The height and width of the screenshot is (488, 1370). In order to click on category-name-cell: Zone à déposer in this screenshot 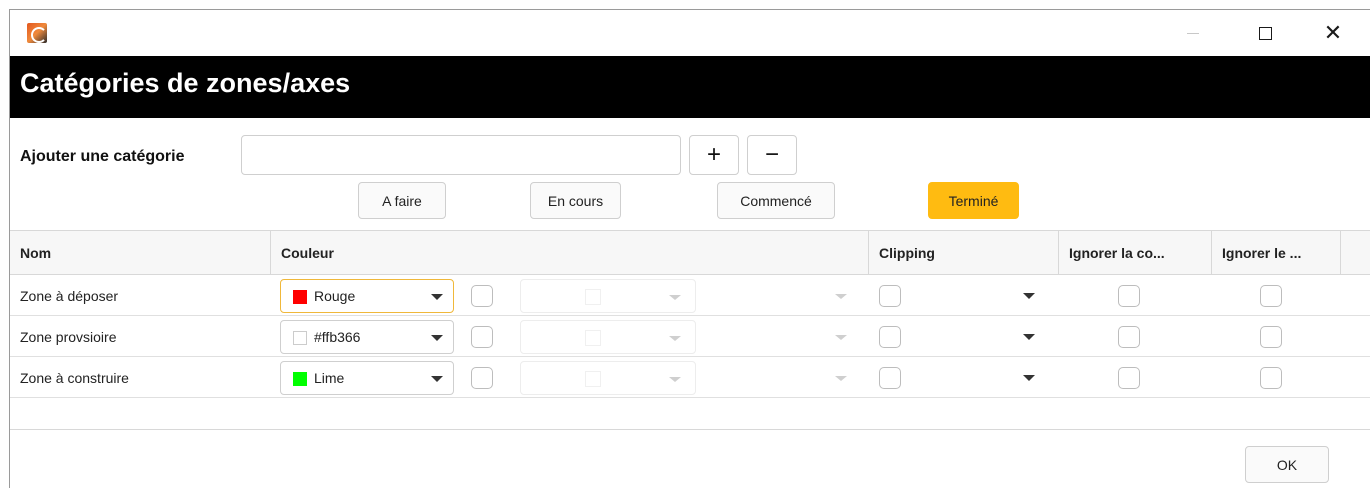, I will do `click(69, 295)`.